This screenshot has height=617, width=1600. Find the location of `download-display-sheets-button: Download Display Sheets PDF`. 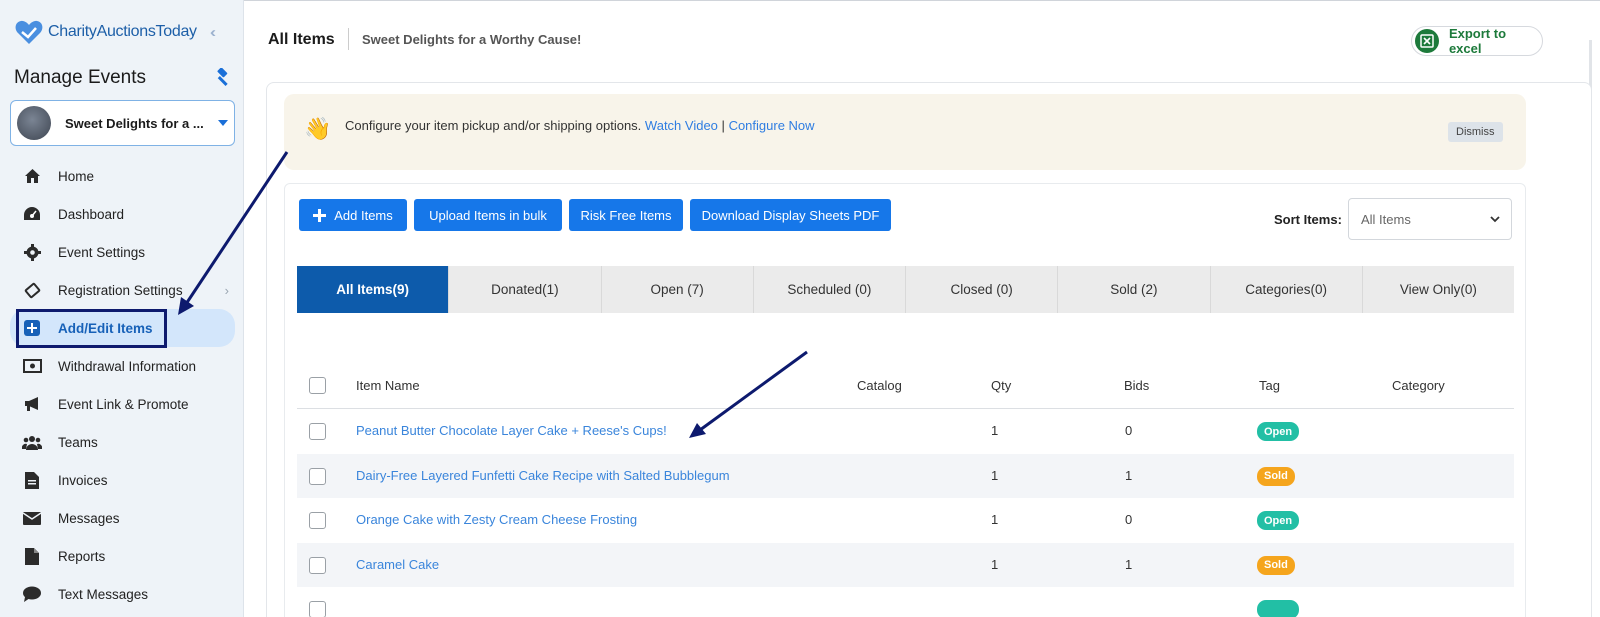

download-display-sheets-button: Download Display Sheets PDF is located at coordinates (790, 215).